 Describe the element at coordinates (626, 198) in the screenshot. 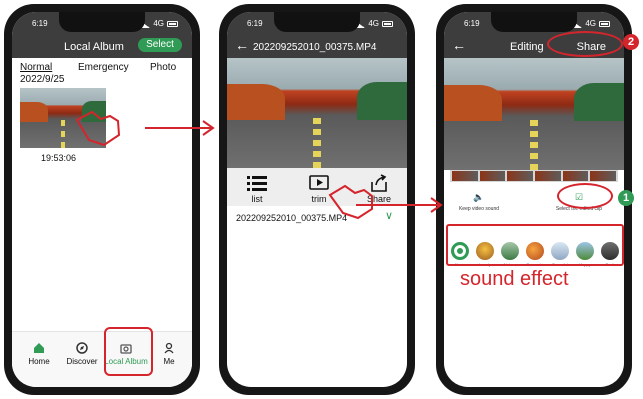

I see `step-badge-1: 1` at that location.